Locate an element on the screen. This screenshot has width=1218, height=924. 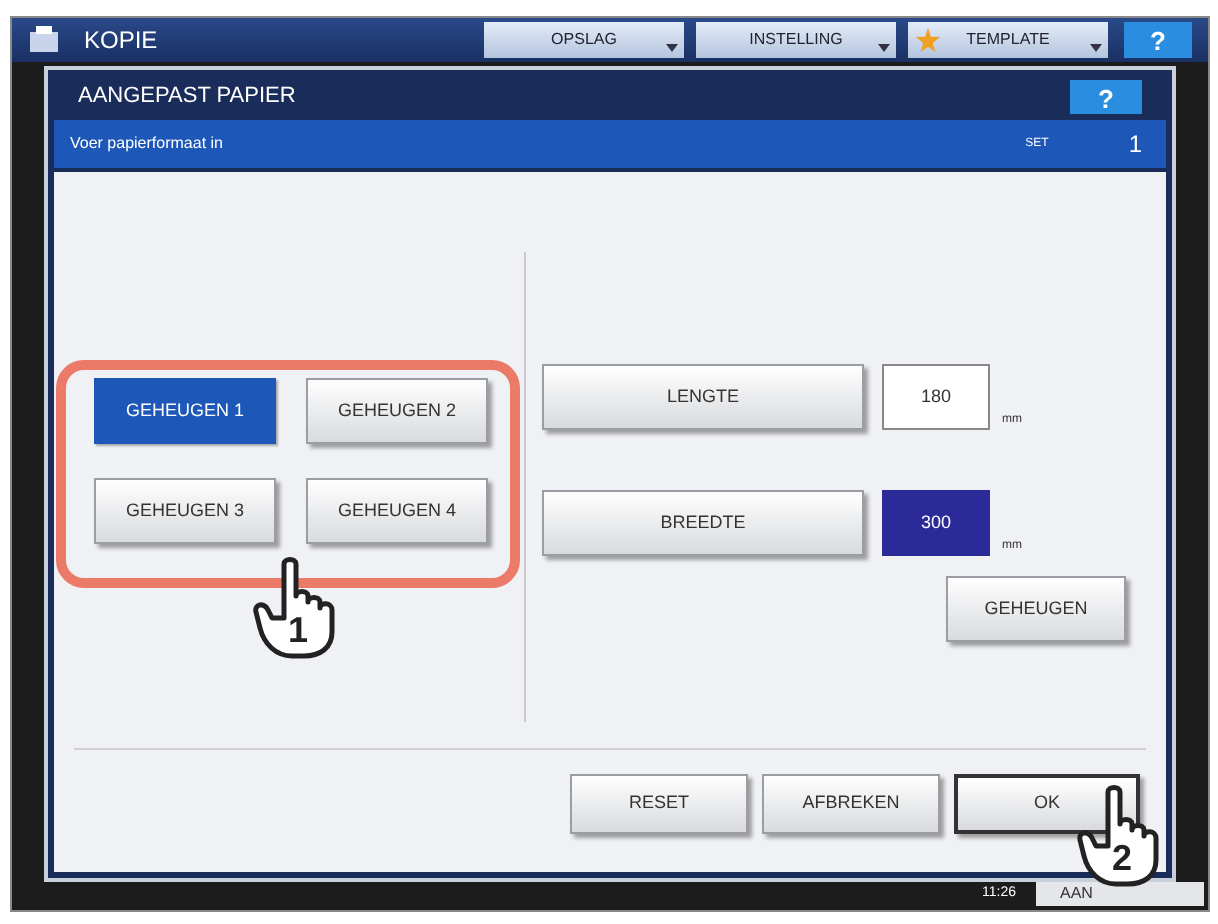
memory-button: GEHEUGEN 4 is located at coordinates (397, 511).